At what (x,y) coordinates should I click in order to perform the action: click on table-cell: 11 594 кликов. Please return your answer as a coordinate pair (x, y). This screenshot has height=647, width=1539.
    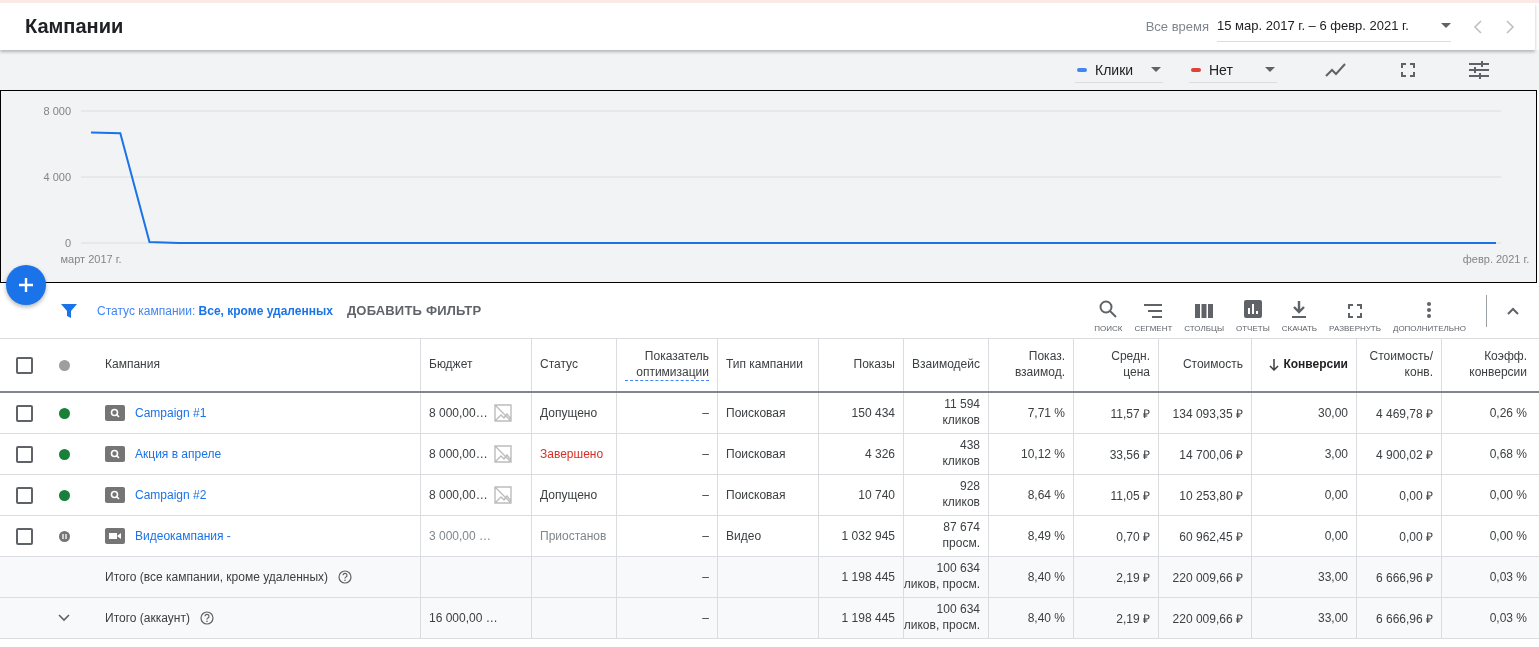
    Looking at the image, I should click on (961, 413).